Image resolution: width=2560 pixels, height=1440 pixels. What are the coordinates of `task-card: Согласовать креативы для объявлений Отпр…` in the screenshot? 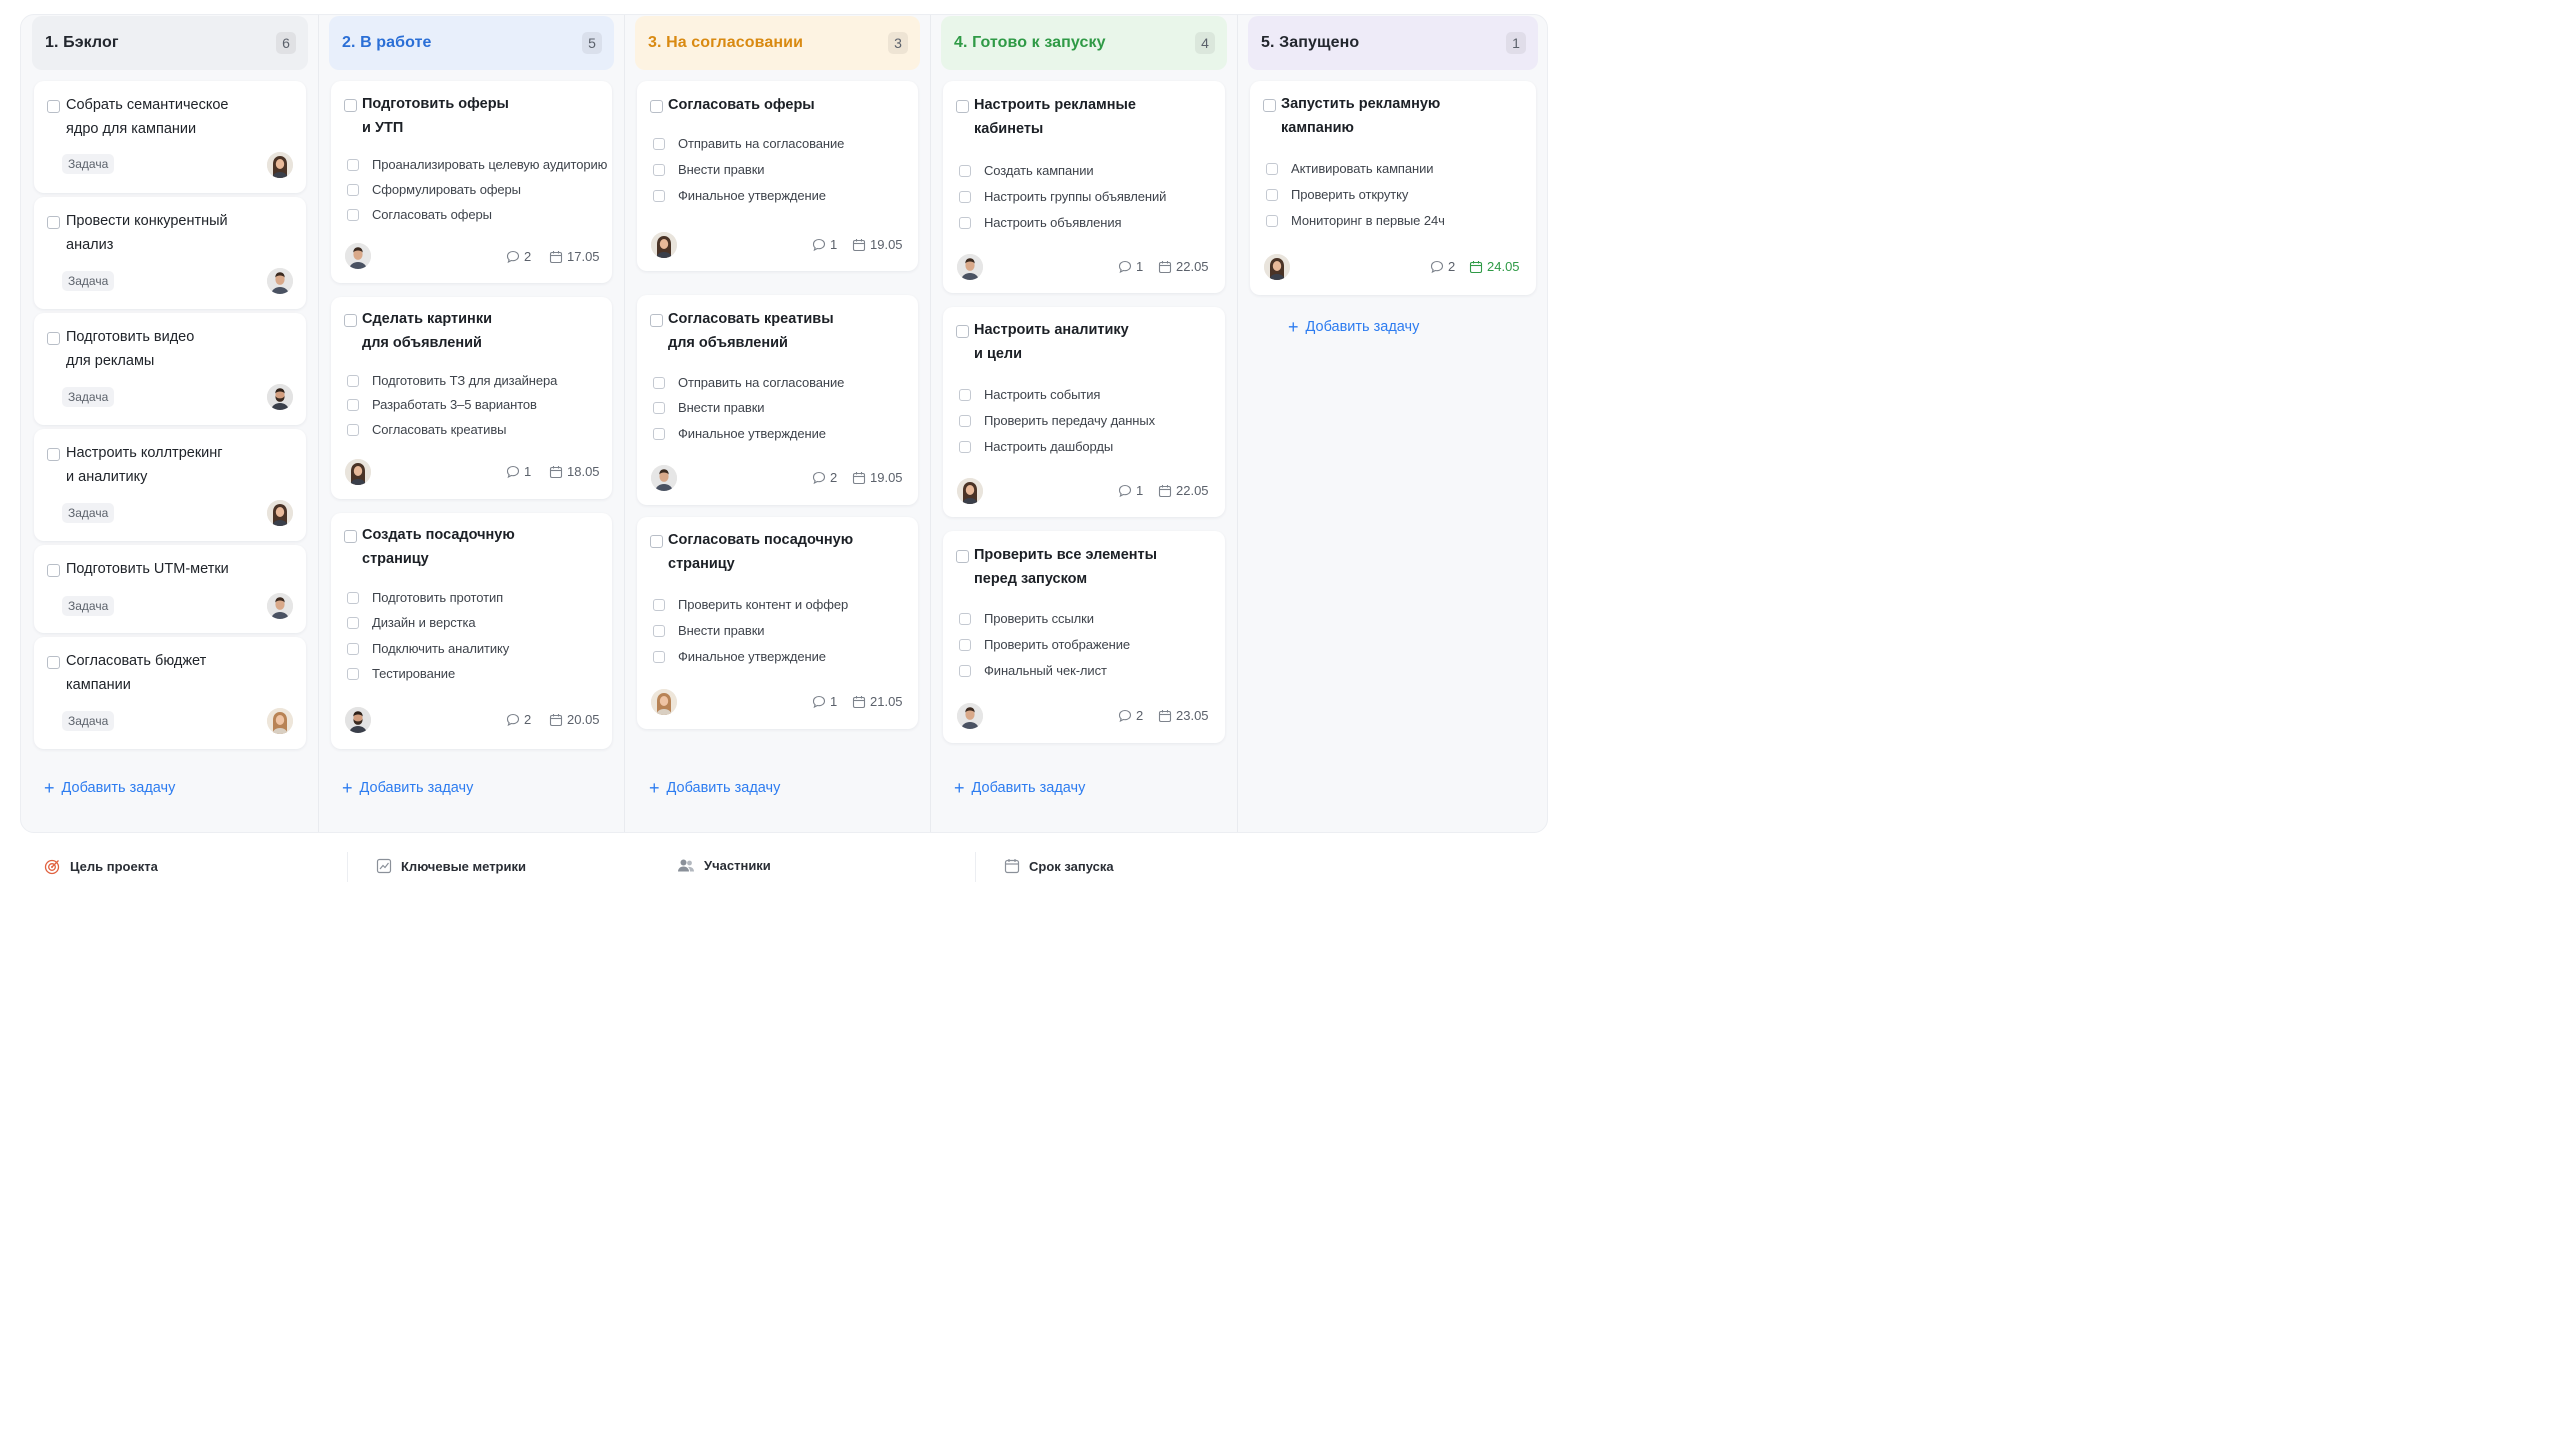 It's located at (777, 400).